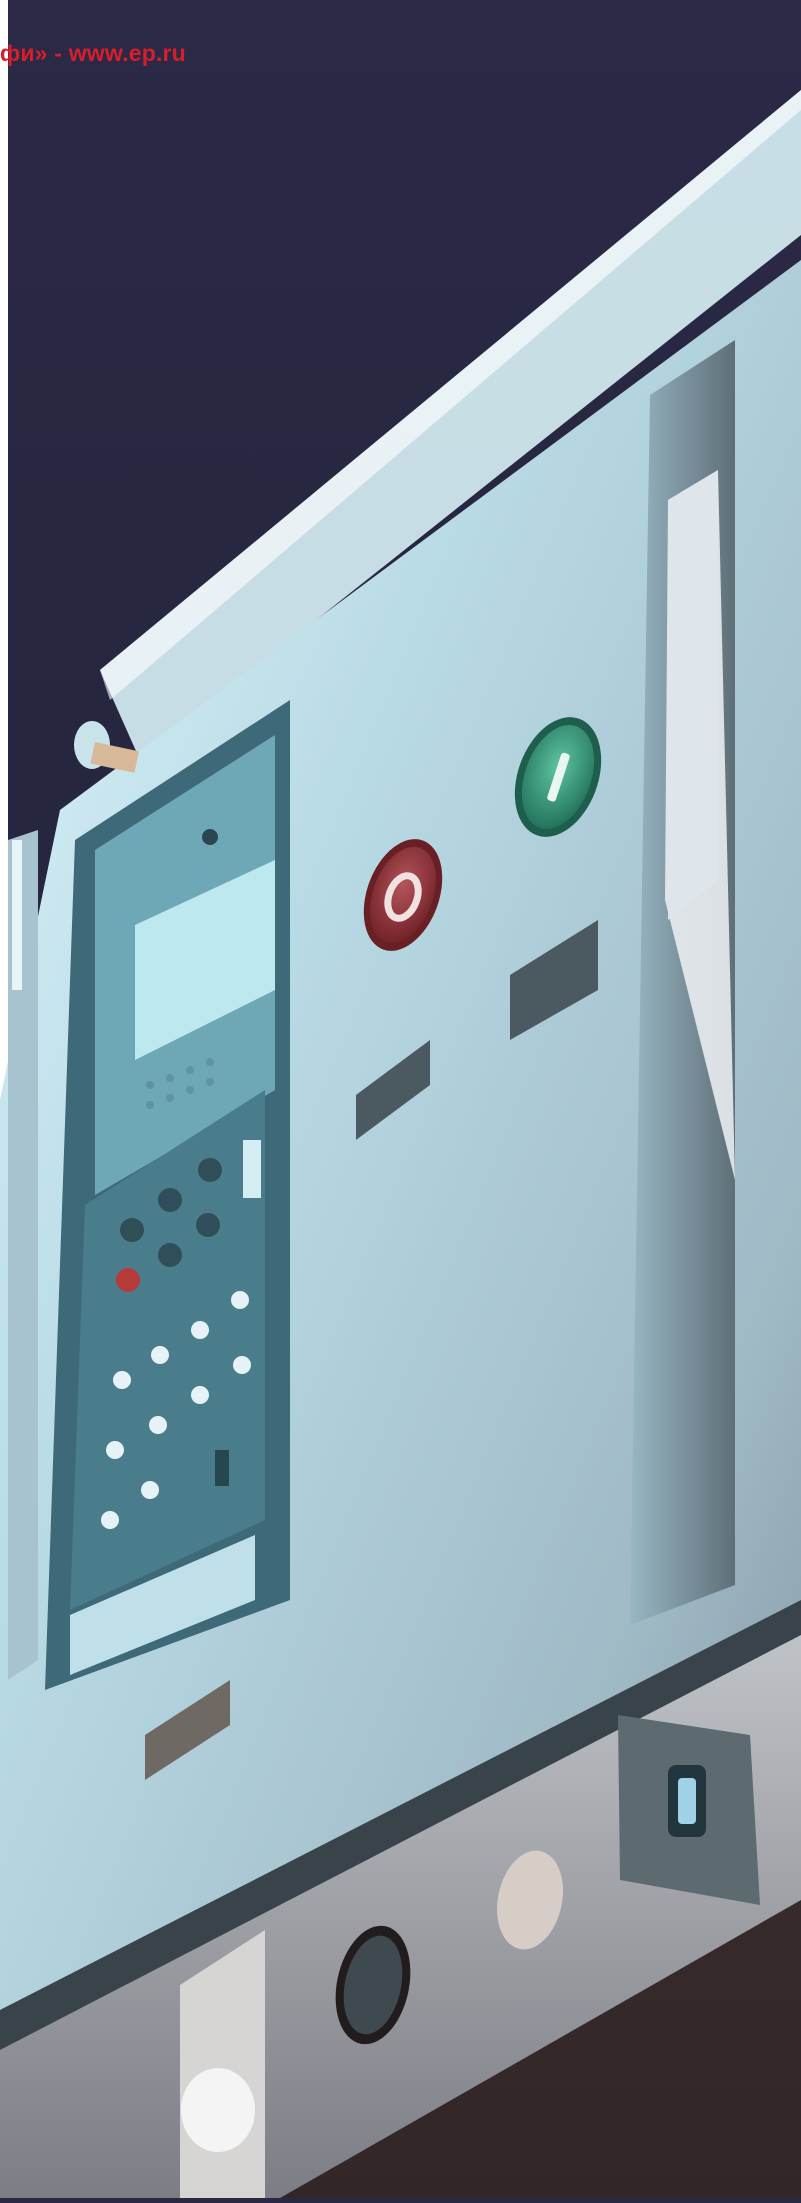 This screenshot has width=801, height=2203. Describe the element at coordinates (693, 695) in the screenshot. I see `side-lever-top` at that location.